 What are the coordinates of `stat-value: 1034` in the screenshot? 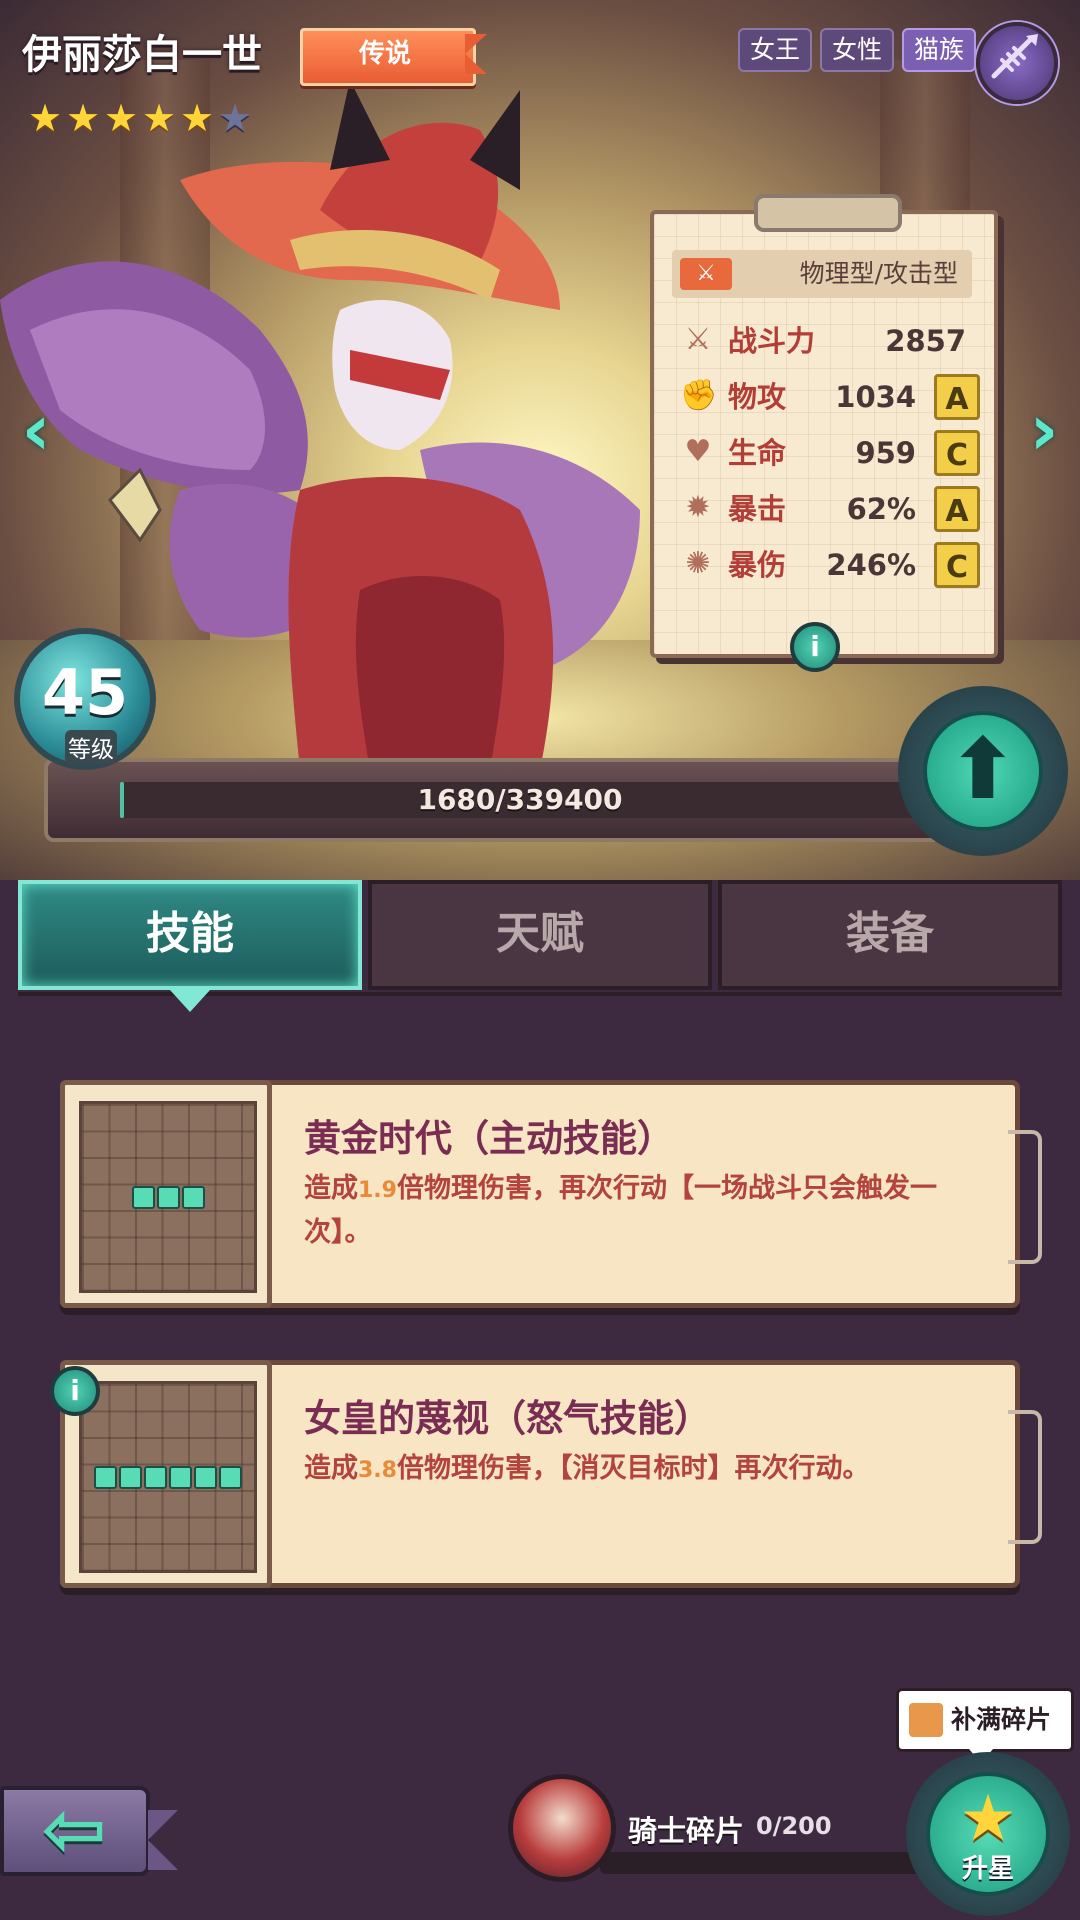 It's located at (875, 397).